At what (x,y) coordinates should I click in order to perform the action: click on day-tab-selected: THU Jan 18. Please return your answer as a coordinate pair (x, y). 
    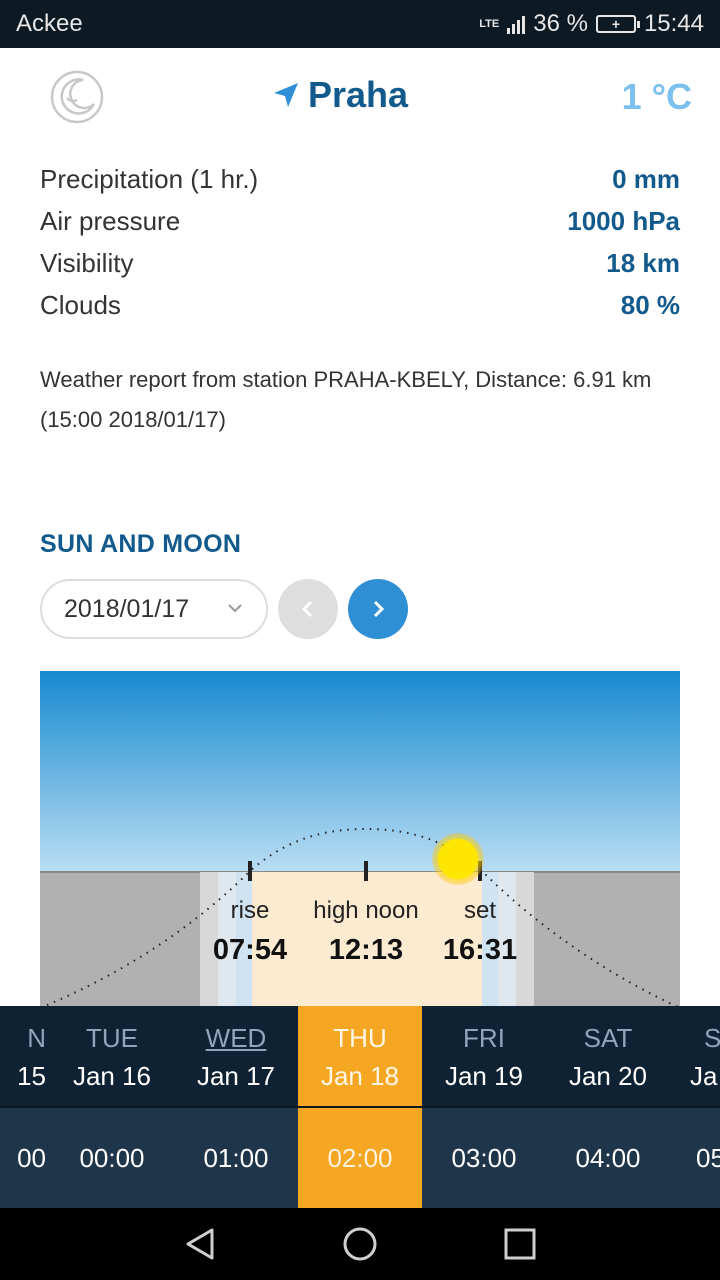
    Looking at the image, I should click on (360, 1056).